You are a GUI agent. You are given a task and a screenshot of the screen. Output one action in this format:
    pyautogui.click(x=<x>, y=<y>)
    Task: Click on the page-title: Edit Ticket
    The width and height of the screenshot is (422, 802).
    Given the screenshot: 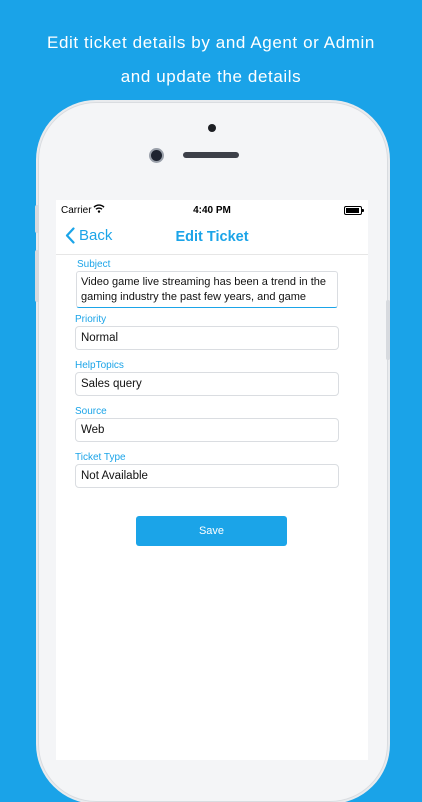 What is the action you would take?
    pyautogui.click(x=212, y=237)
    